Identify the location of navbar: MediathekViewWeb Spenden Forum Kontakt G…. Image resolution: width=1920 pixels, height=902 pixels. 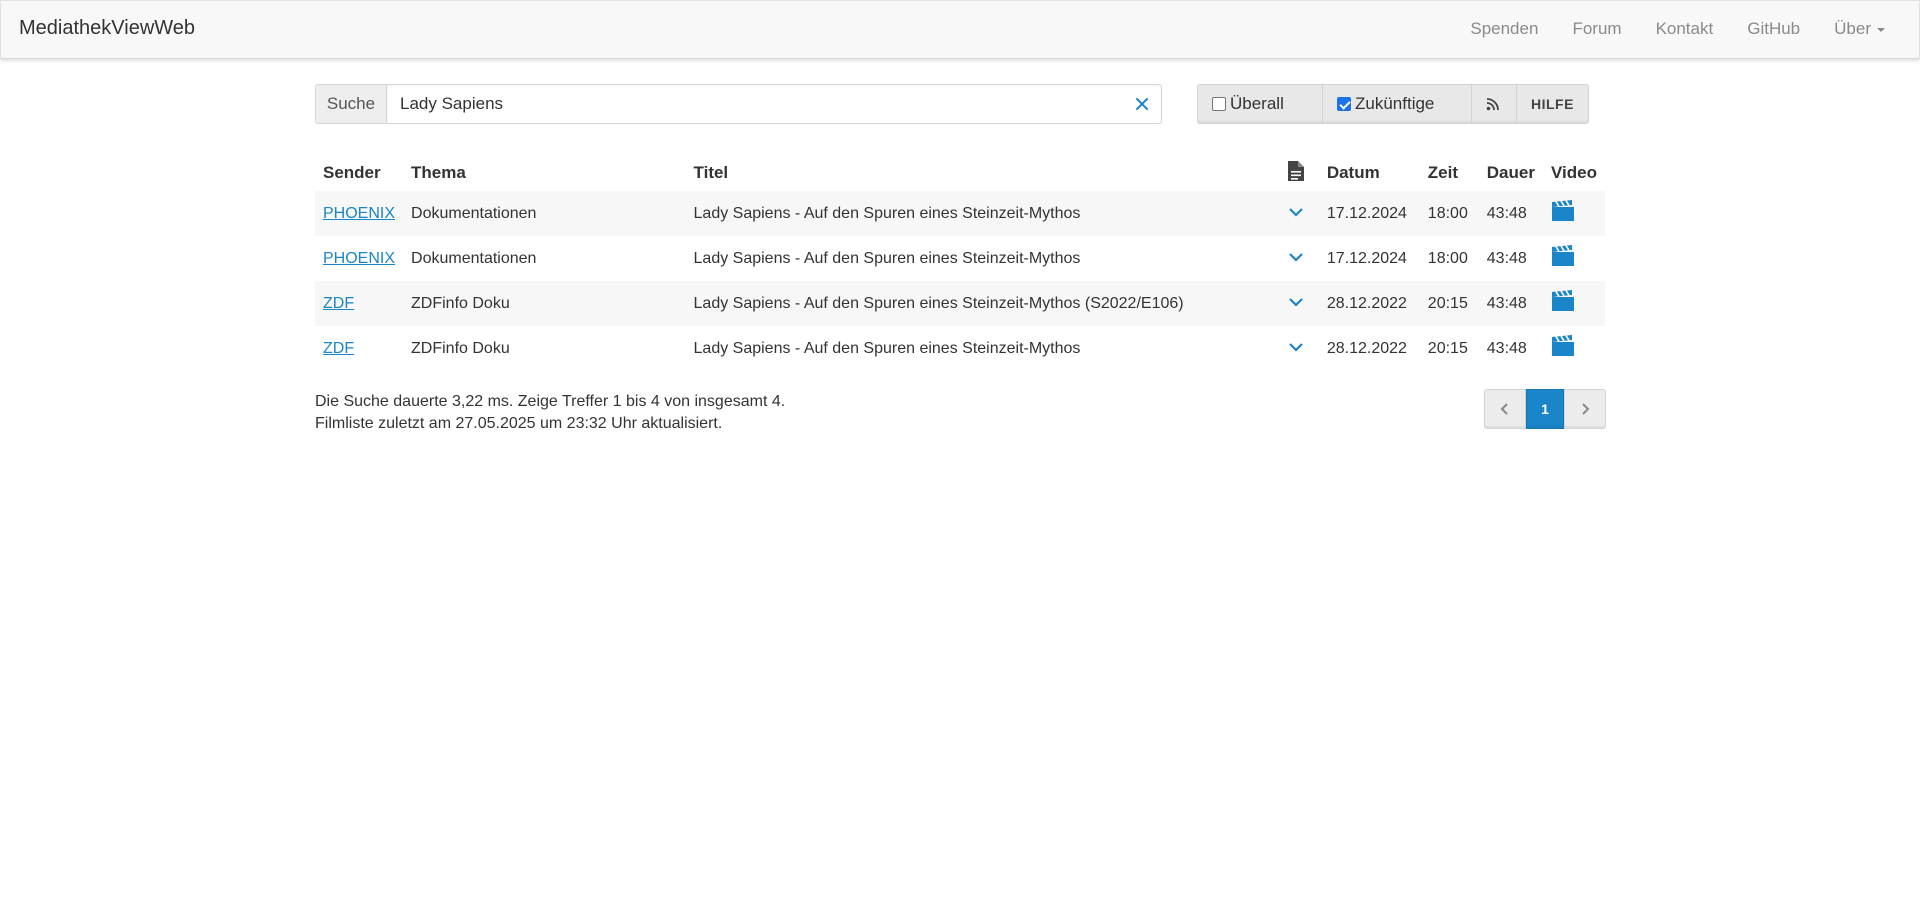
(960, 29).